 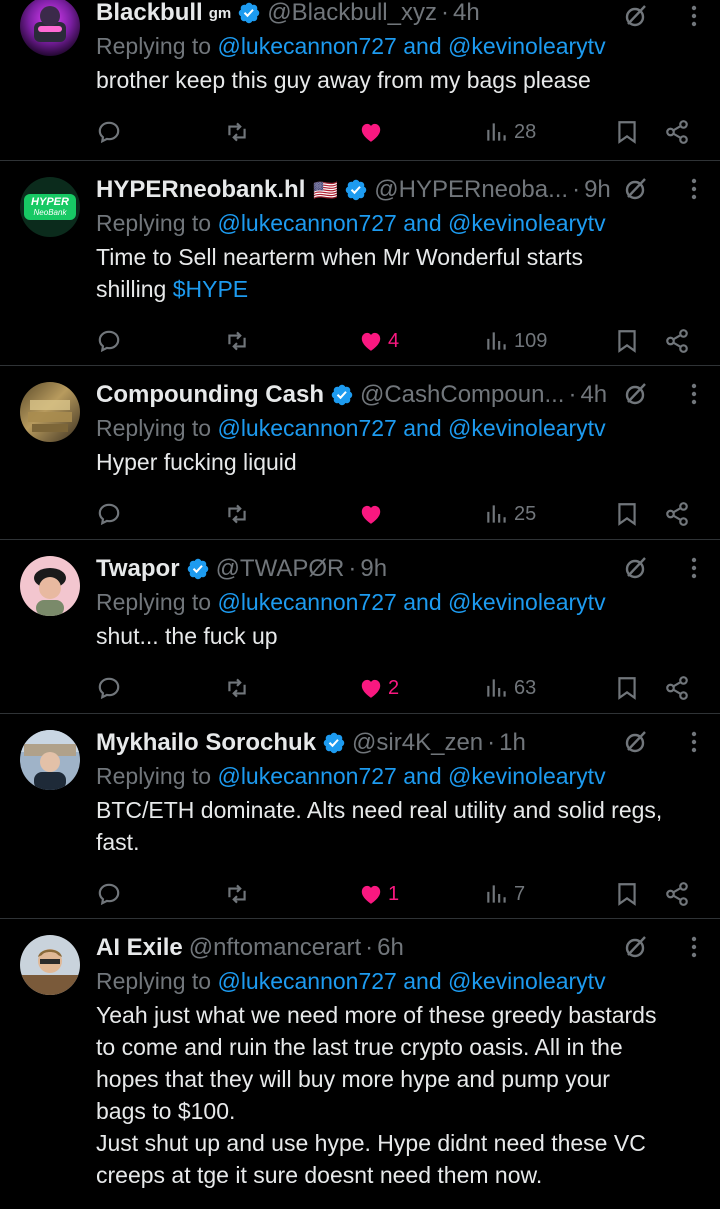 I want to click on timestamp: 1h, so click(x=512, y=743).